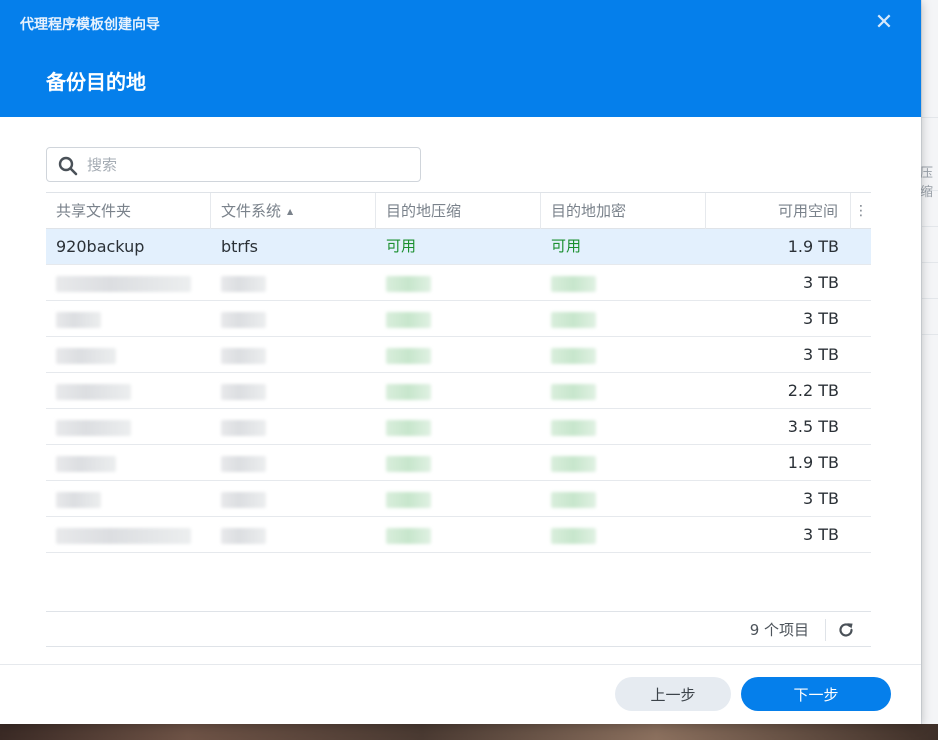  What do you see at coordinates (884, 23) in the screenshot?
I see `close-icon: ✕` at bounding box center [884, 23].